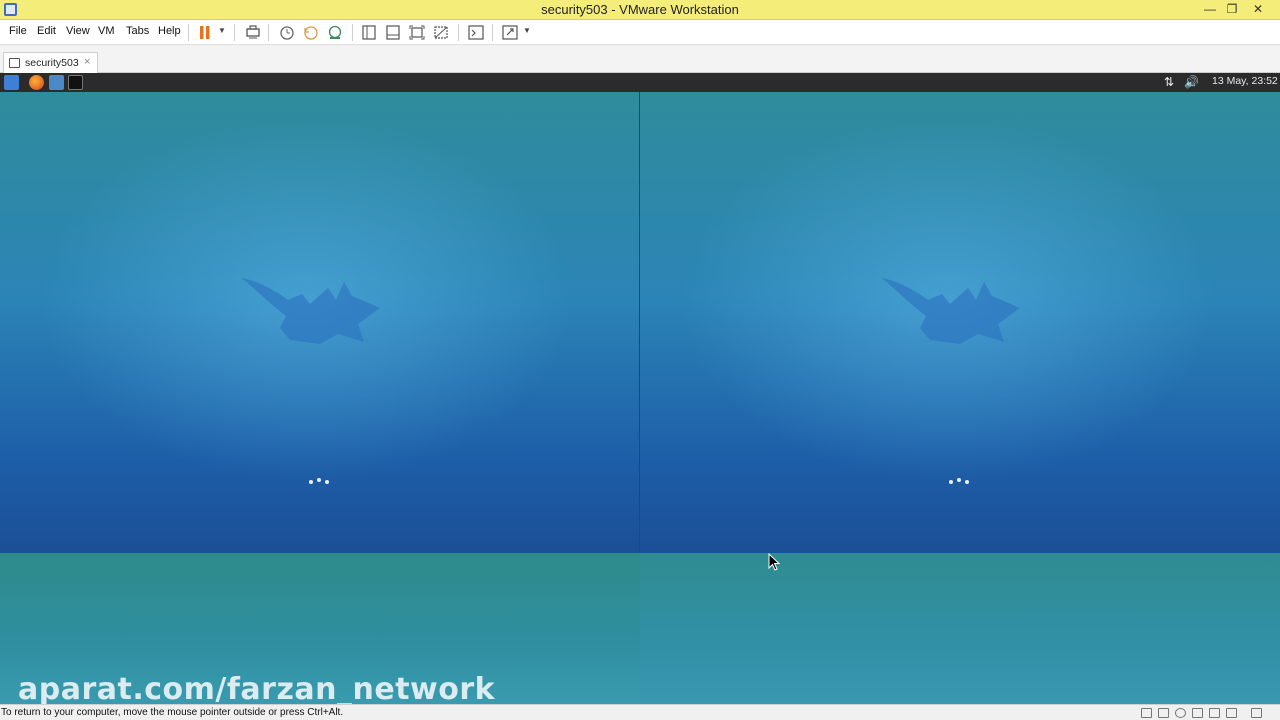 This screenshot has height=720, width=1280. Describe the element at coordinates (510, 32) in the screenshot. I see `stretch-icon` at that location.